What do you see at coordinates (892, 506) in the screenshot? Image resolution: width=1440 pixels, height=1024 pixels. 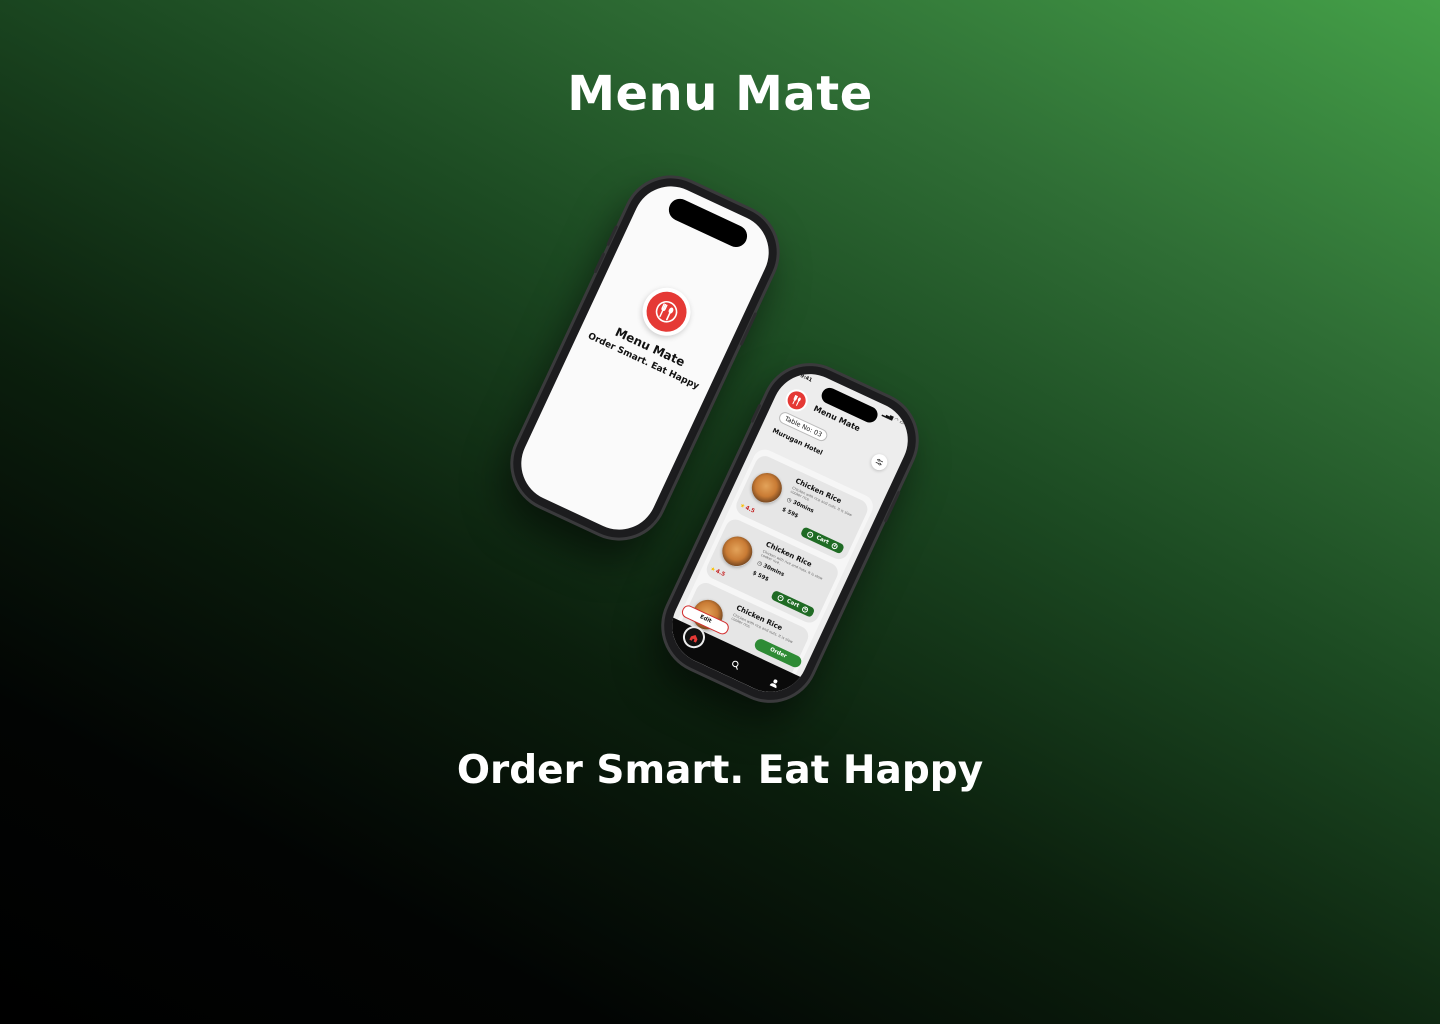 I see `power-button` at bounding box center [892, 506].